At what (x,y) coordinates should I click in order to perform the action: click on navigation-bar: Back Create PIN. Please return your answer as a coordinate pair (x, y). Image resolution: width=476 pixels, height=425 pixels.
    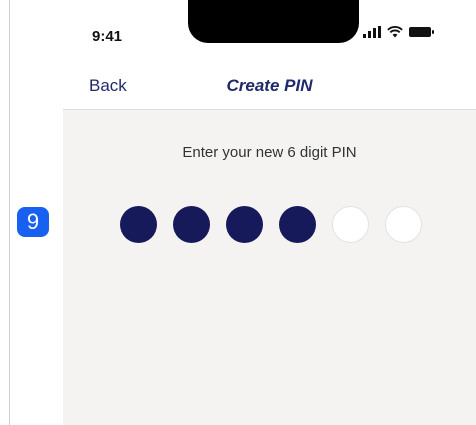
    Looking at the image, I should click on (269, 85).